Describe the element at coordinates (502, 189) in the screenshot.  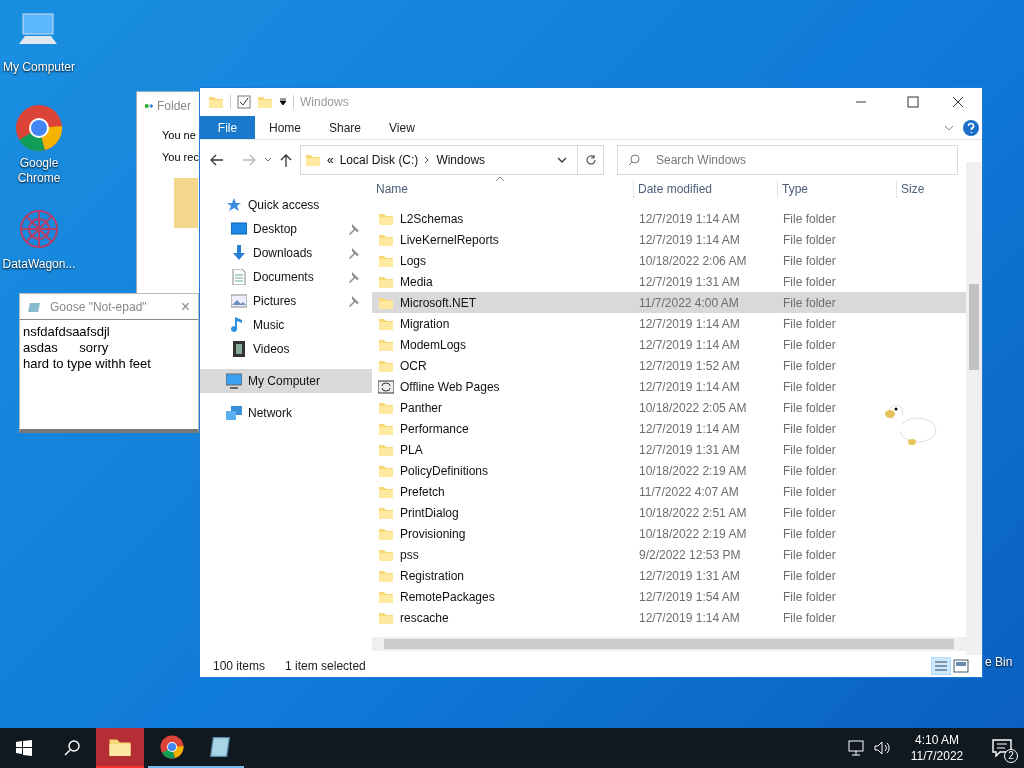
I see `column-header: Name` at that location.